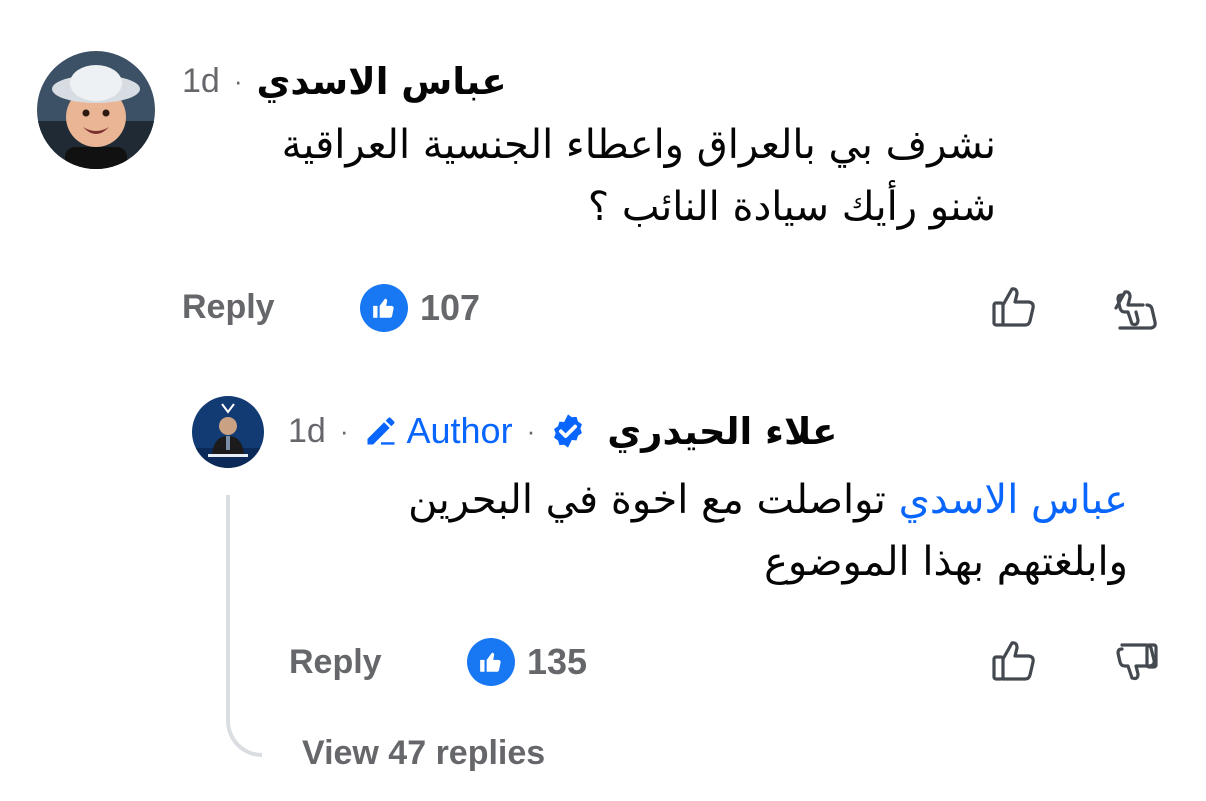 This screenshot has width=1206, height=801. What do you see at coordinates (459, 430) in the screenshot?
I see `author-badge-label: Author` at bounding box center [459, 430].